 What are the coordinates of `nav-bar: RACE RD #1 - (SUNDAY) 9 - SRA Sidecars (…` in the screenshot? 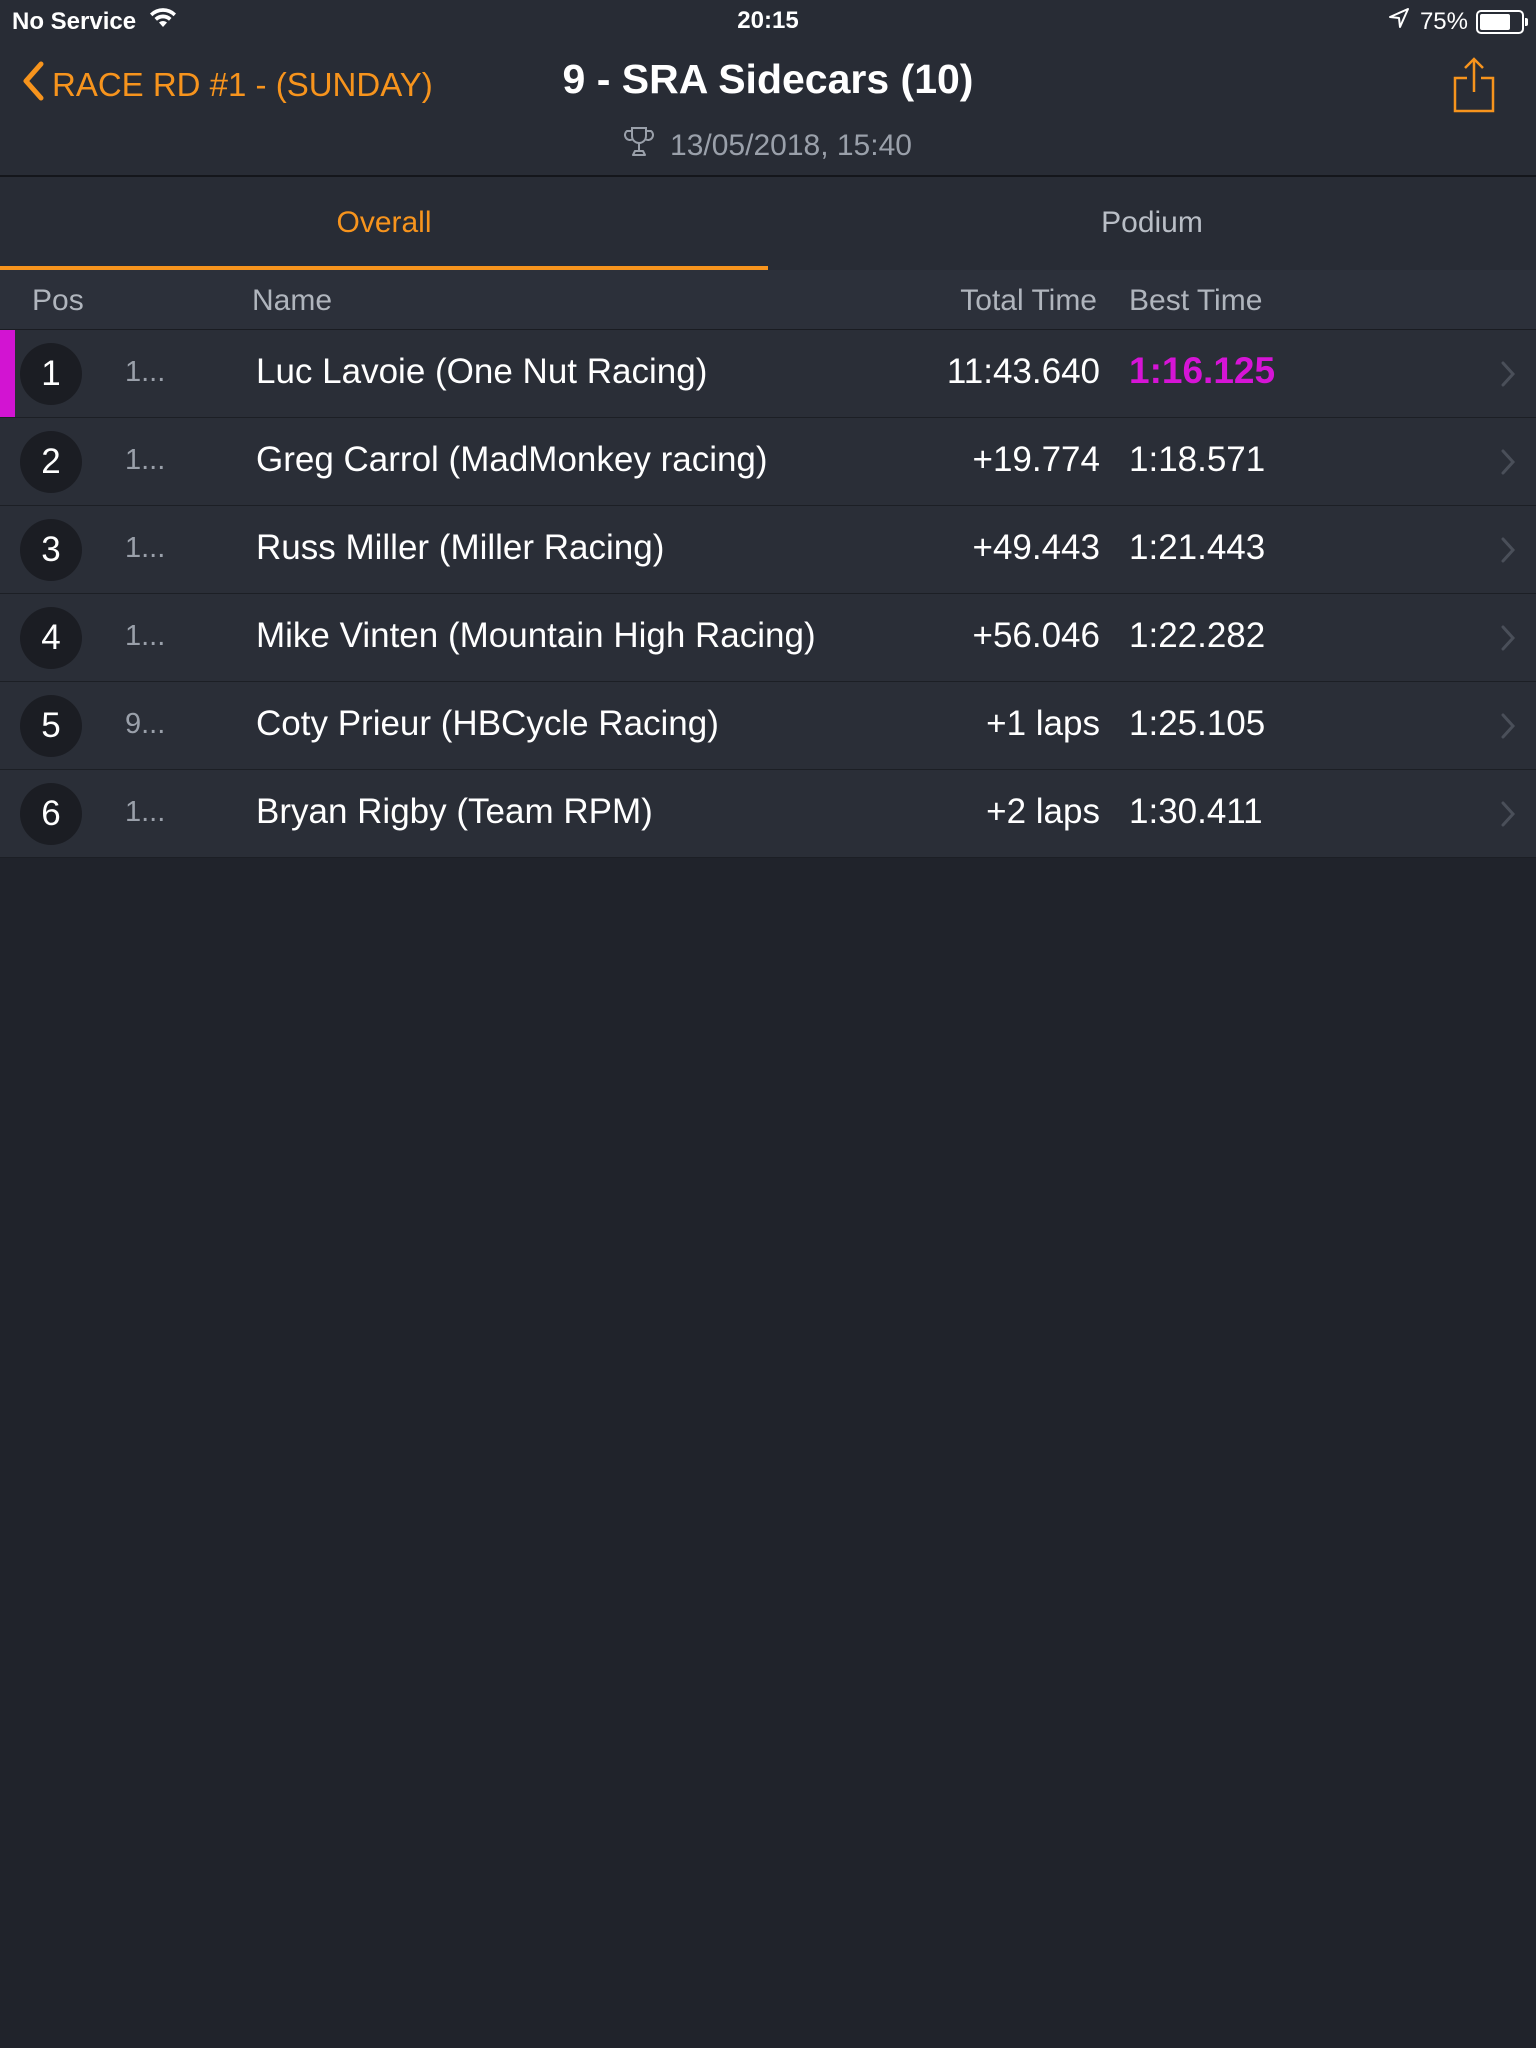 It's located at (768, 109).